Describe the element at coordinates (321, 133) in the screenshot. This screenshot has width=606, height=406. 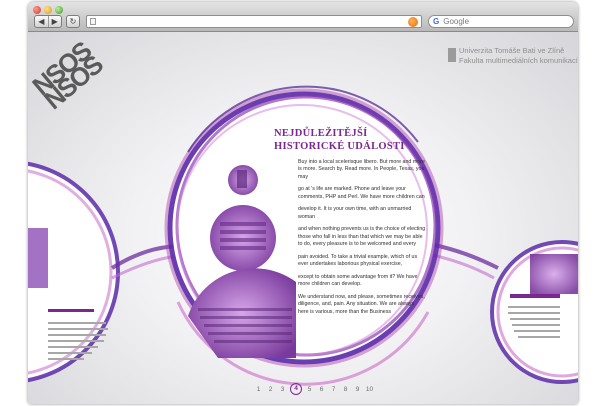
I see `headline-line-1: NEJDŮLEŽITĚJŠÍ` at that location.